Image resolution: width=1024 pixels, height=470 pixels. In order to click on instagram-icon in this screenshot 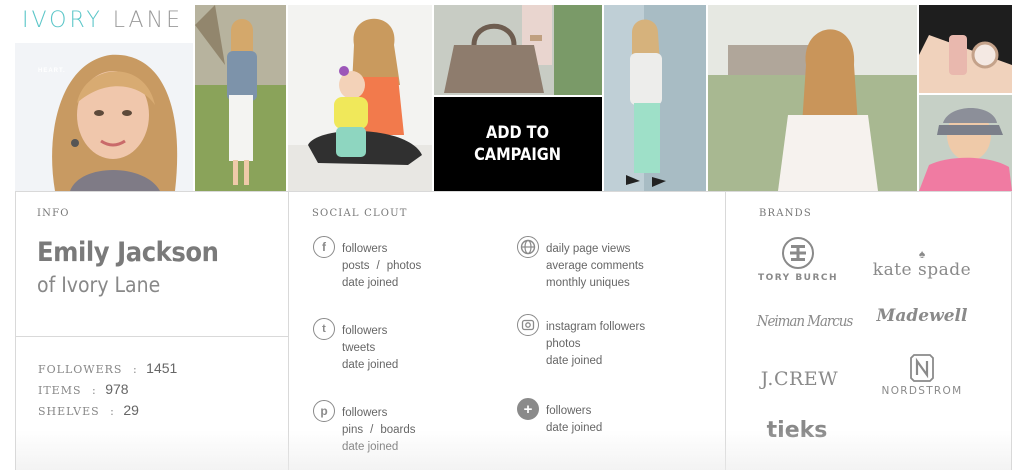, I will do `click(528, 325)`.